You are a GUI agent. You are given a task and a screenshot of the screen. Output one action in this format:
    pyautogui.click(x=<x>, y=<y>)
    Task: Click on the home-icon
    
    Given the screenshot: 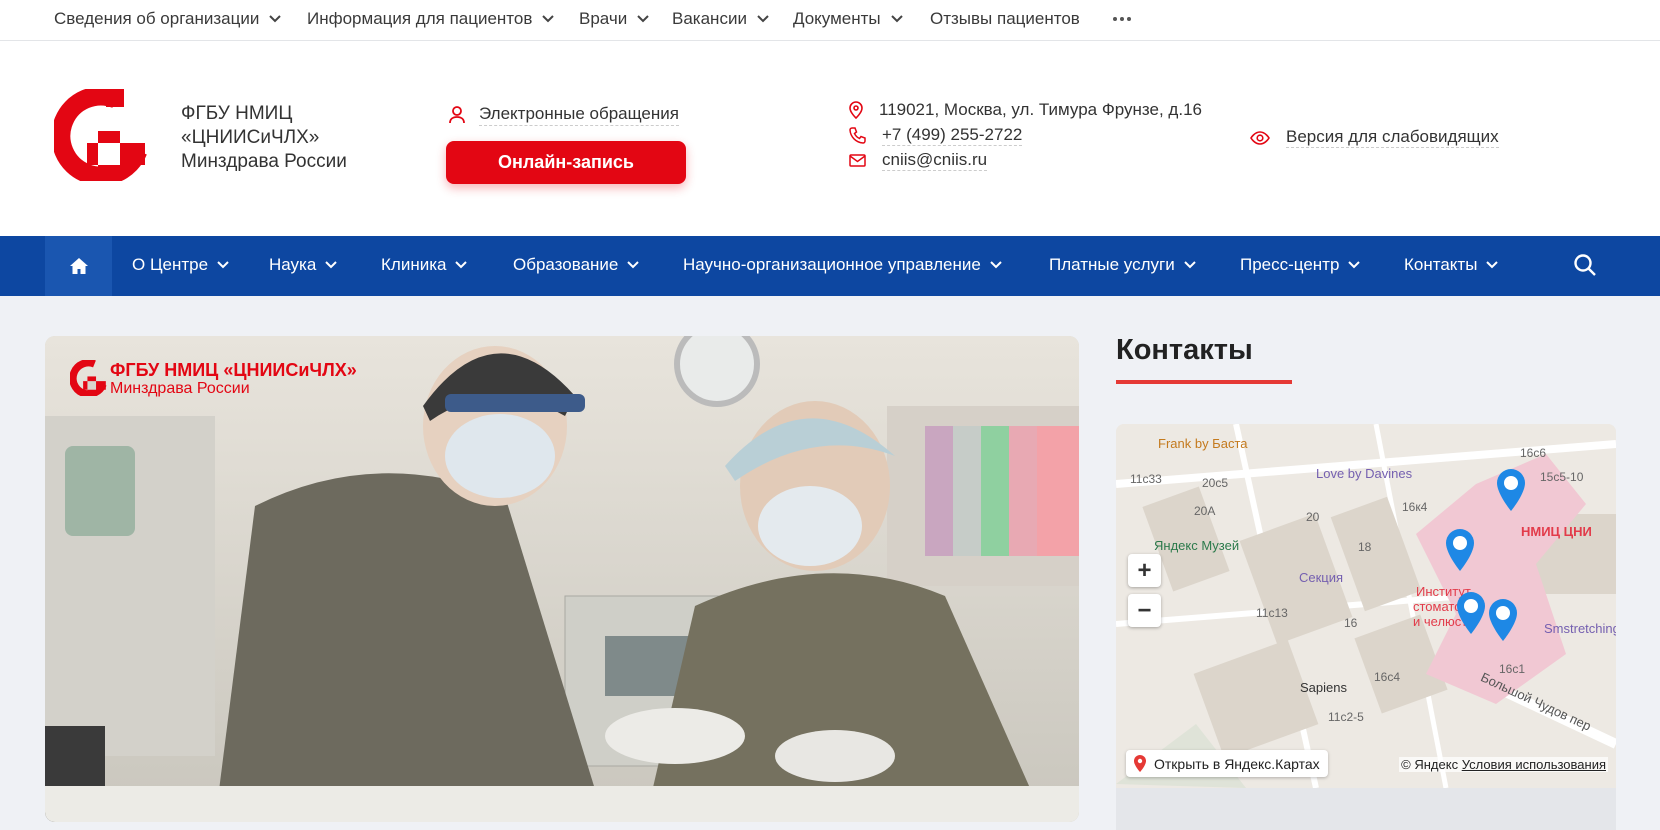 What is the action you would take?
    pyautogui.click(x=78, y=266)
    